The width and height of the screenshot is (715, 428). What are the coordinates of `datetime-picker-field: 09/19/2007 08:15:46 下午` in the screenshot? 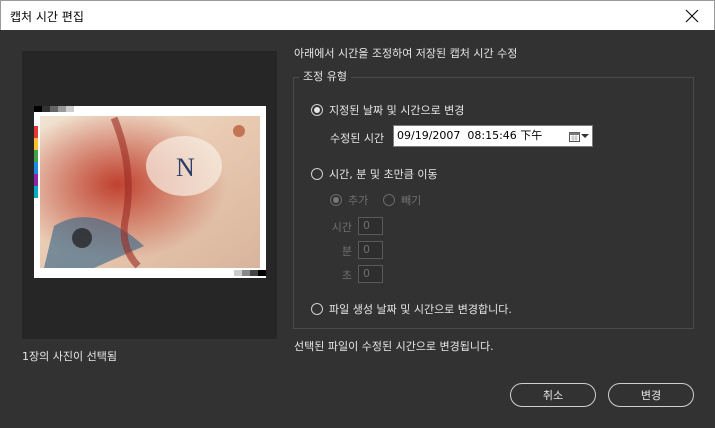 It's located at (493, 136).